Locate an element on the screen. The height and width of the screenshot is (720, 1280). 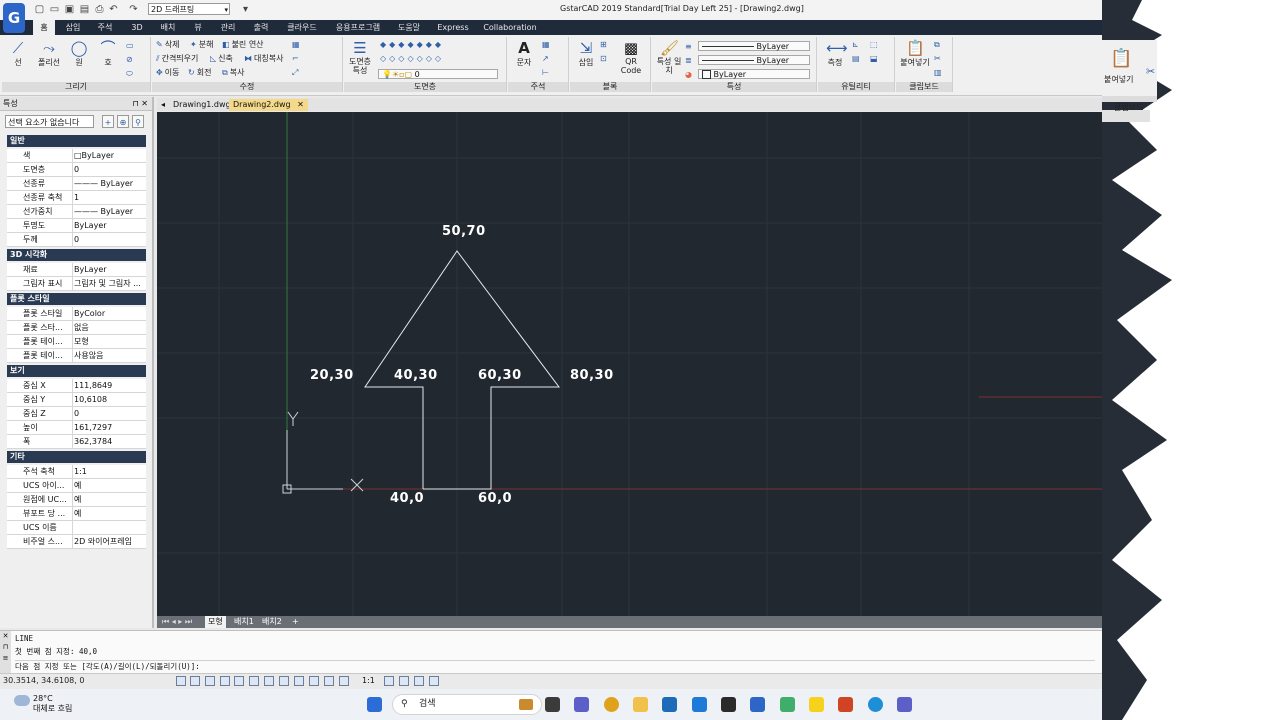
property-value: 0 is located at coordinates (110, 413).